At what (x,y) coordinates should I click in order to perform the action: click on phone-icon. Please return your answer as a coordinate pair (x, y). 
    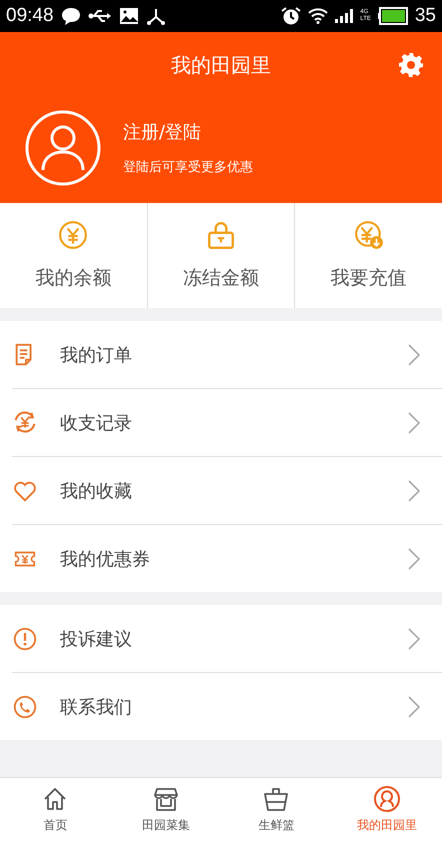
    Looking at the image, I should click on (25, 707).